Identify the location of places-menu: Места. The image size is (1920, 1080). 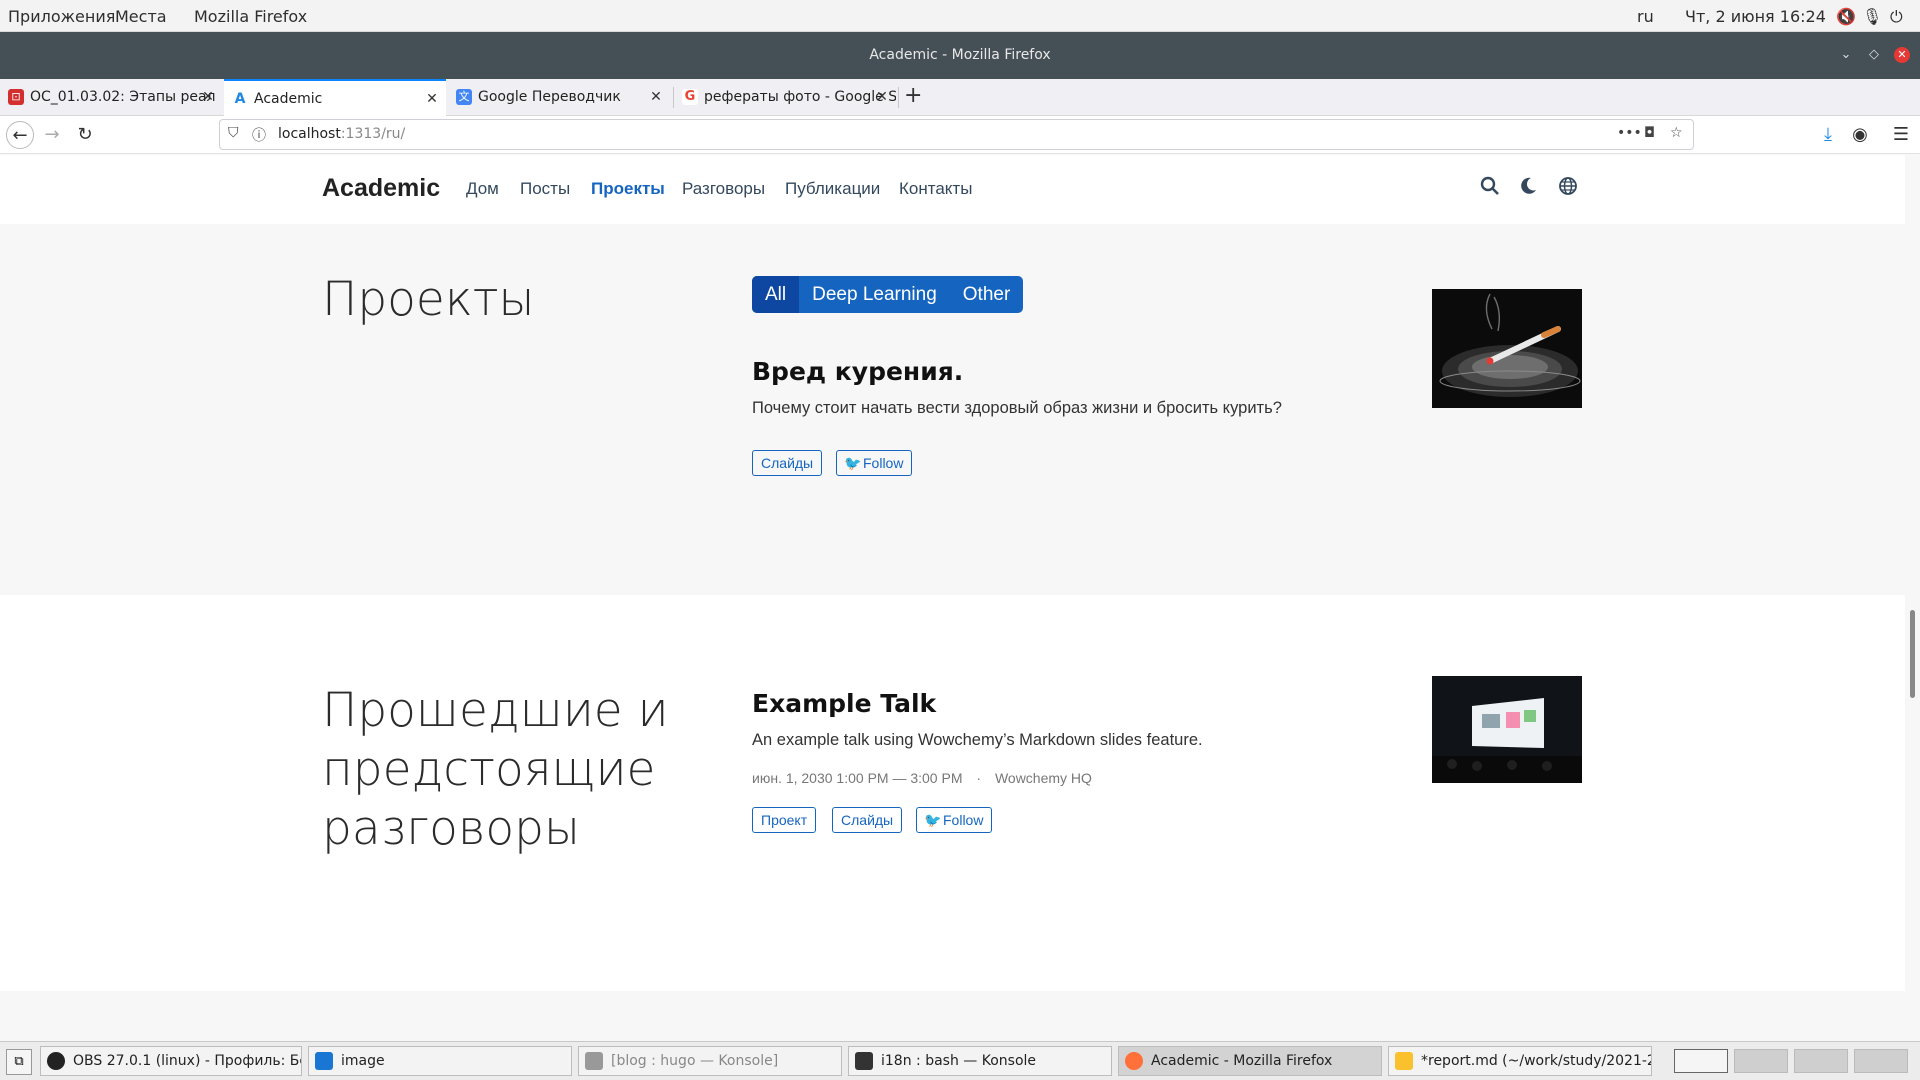
(141, 16).